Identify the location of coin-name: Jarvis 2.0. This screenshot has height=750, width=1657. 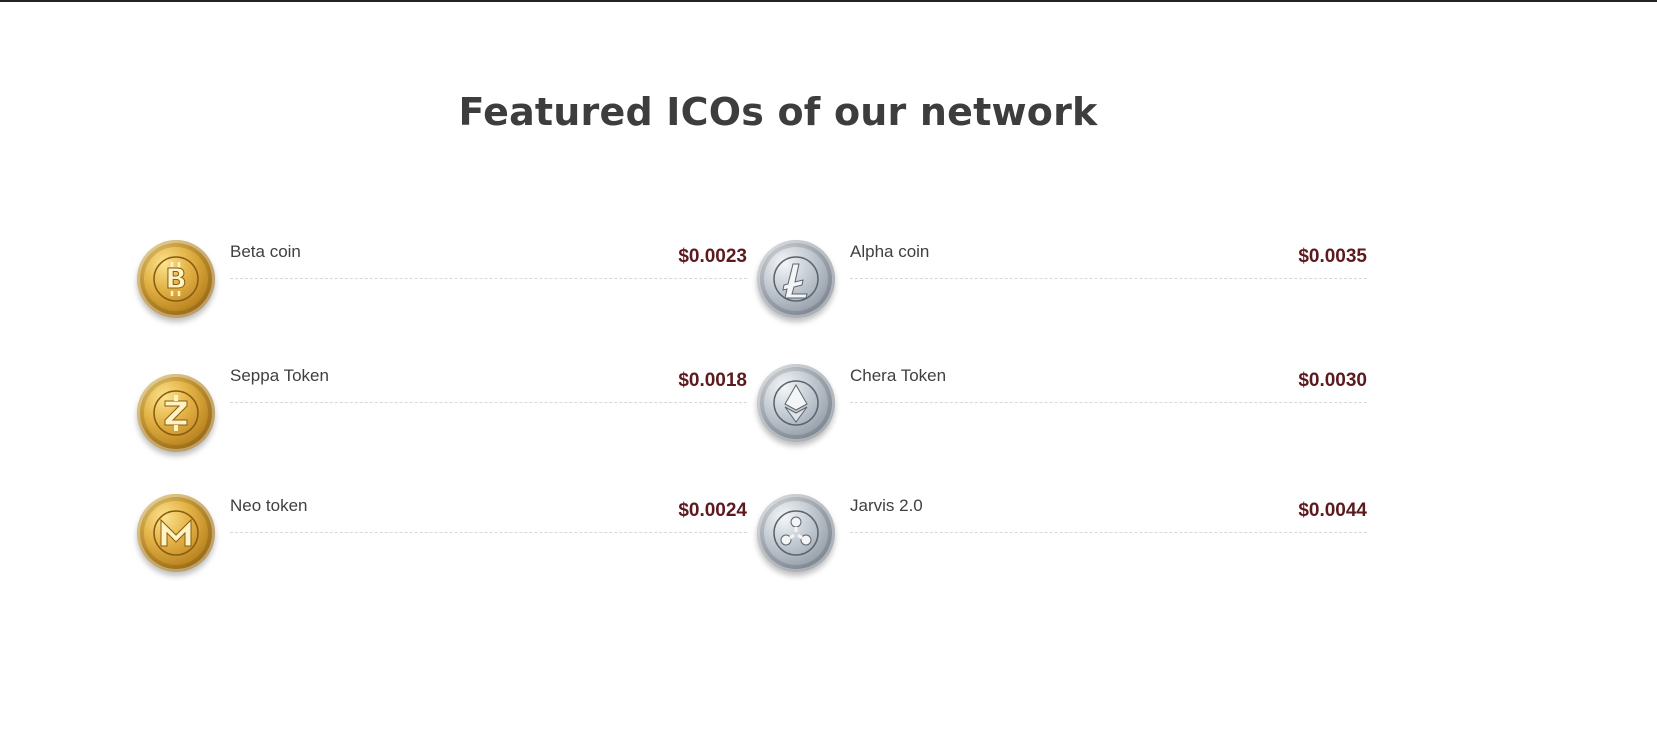
(886, 506).